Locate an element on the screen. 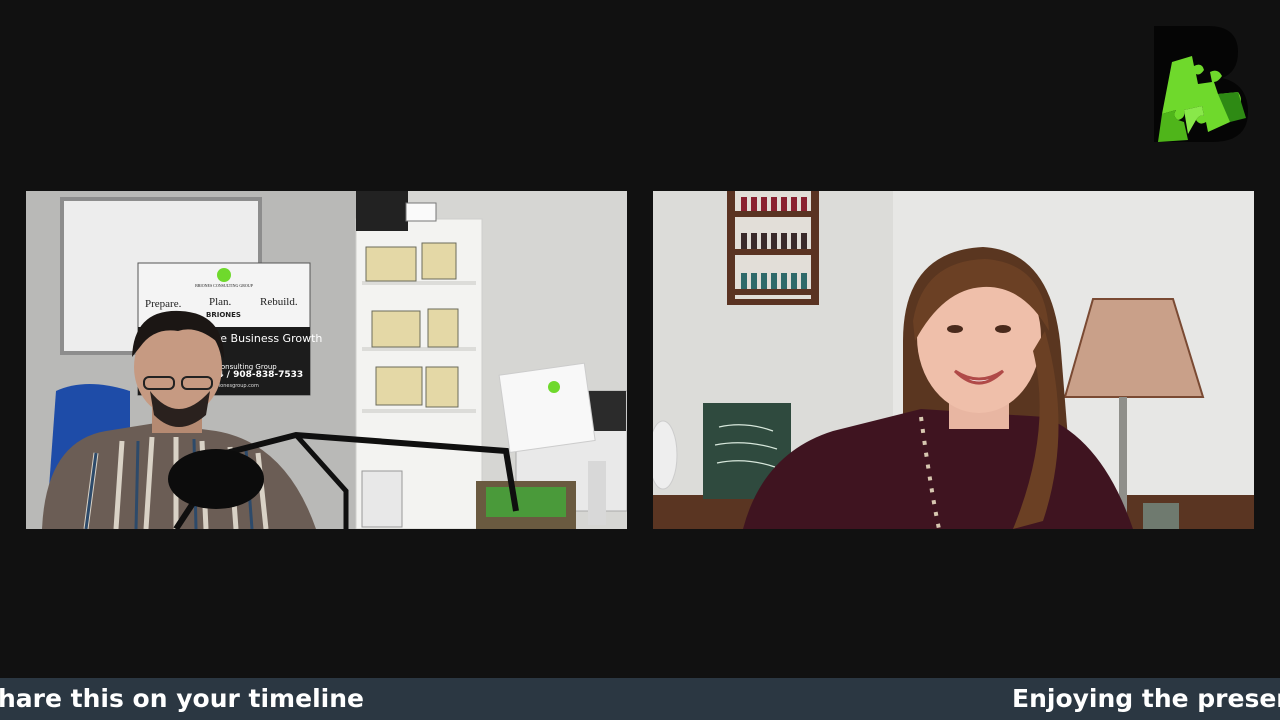  sign-briones: BRIONES is located at coordinates (223, 315).